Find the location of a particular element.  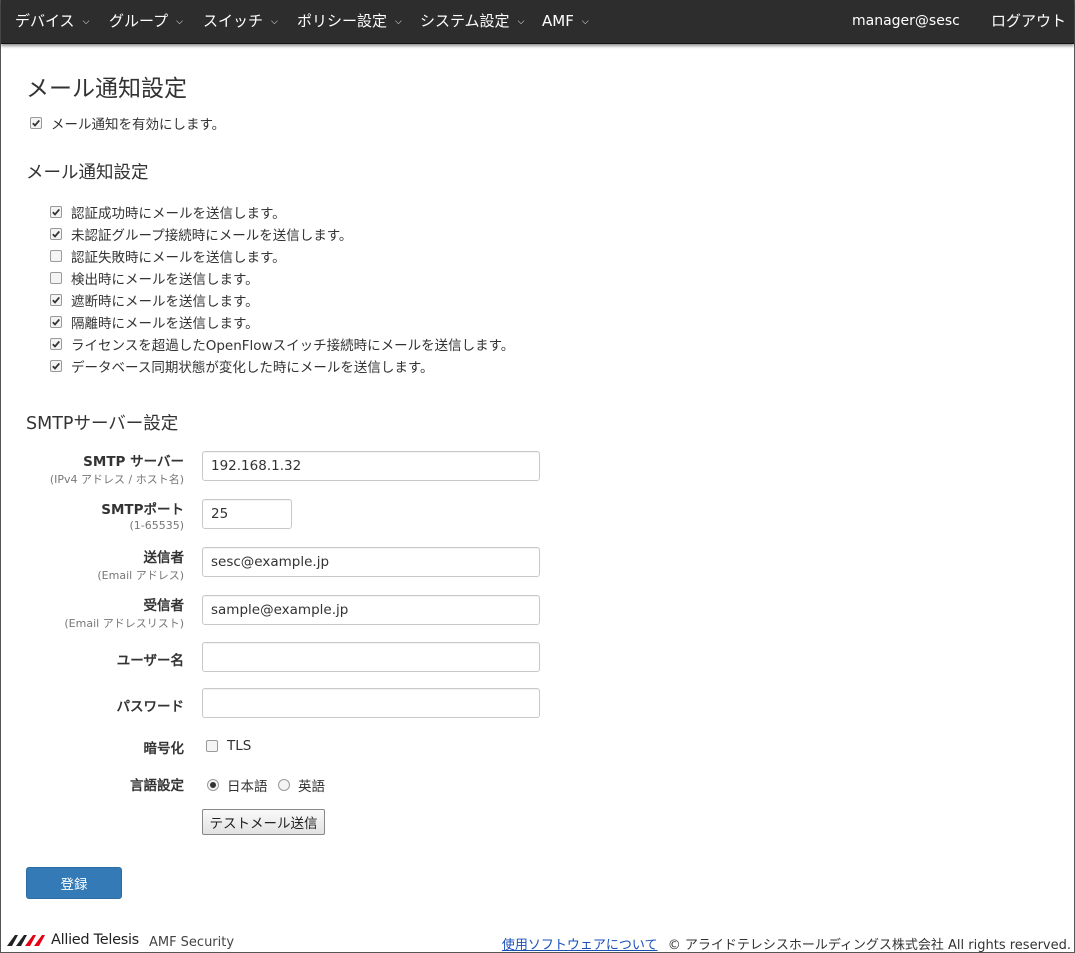

nav-menu-label: デバイス is located at coordinates (45, 21).